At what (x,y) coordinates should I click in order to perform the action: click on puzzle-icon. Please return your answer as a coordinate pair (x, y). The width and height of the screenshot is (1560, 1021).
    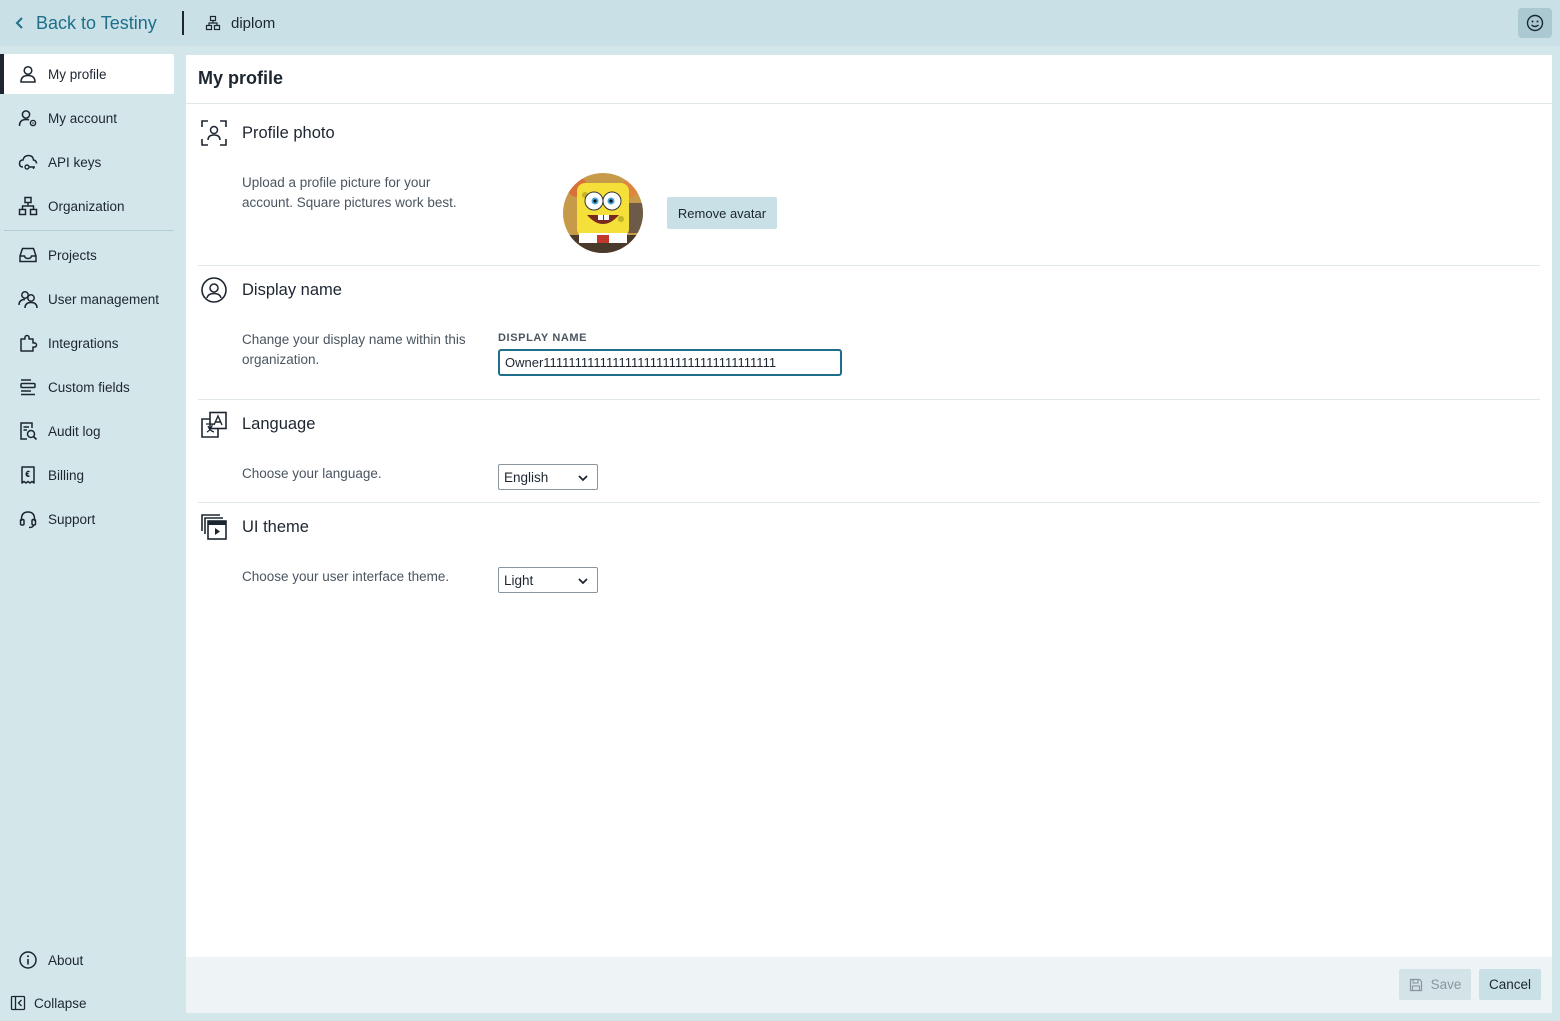
    Looking at the image, I should click on (29, 343).